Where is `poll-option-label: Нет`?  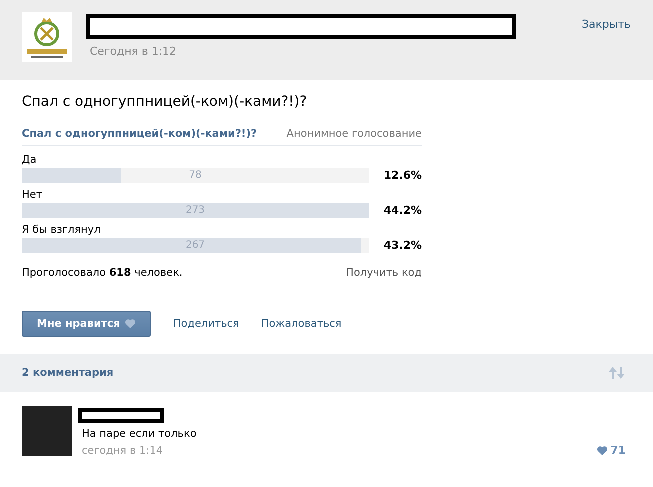 poll-option-label: Нет is located at coordinates (33, 195).